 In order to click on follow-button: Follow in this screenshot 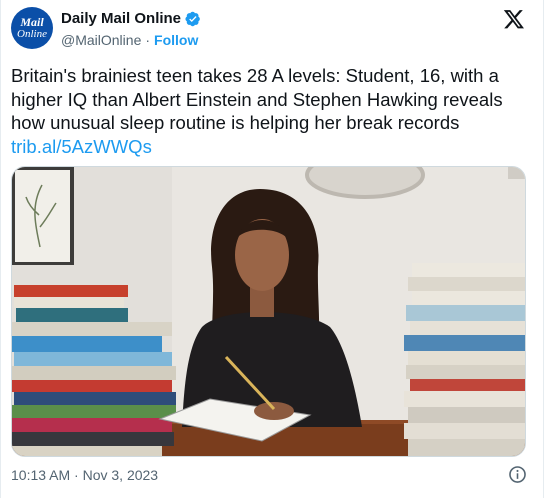, I will do `click(176, 40)`.